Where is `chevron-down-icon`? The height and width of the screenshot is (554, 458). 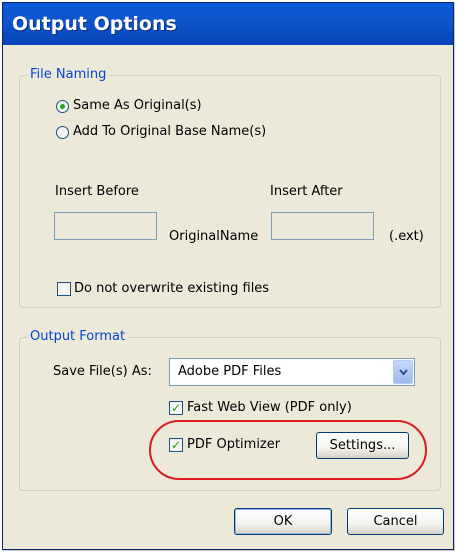
chevron-down-icon is located at coordinates (403, 372).